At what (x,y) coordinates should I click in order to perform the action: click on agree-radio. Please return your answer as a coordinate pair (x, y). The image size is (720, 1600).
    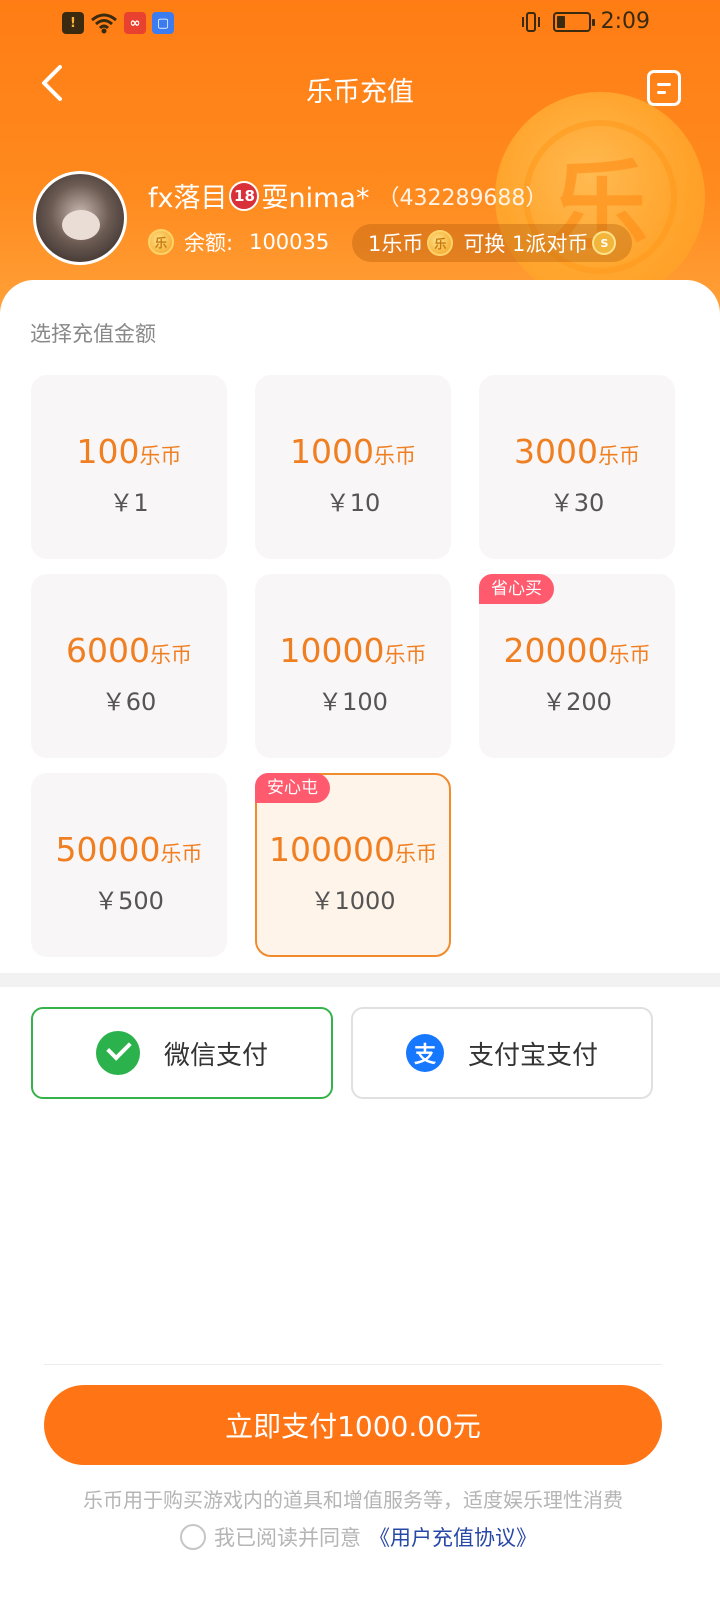
    Looking at the image, I should click on (193, 1537).